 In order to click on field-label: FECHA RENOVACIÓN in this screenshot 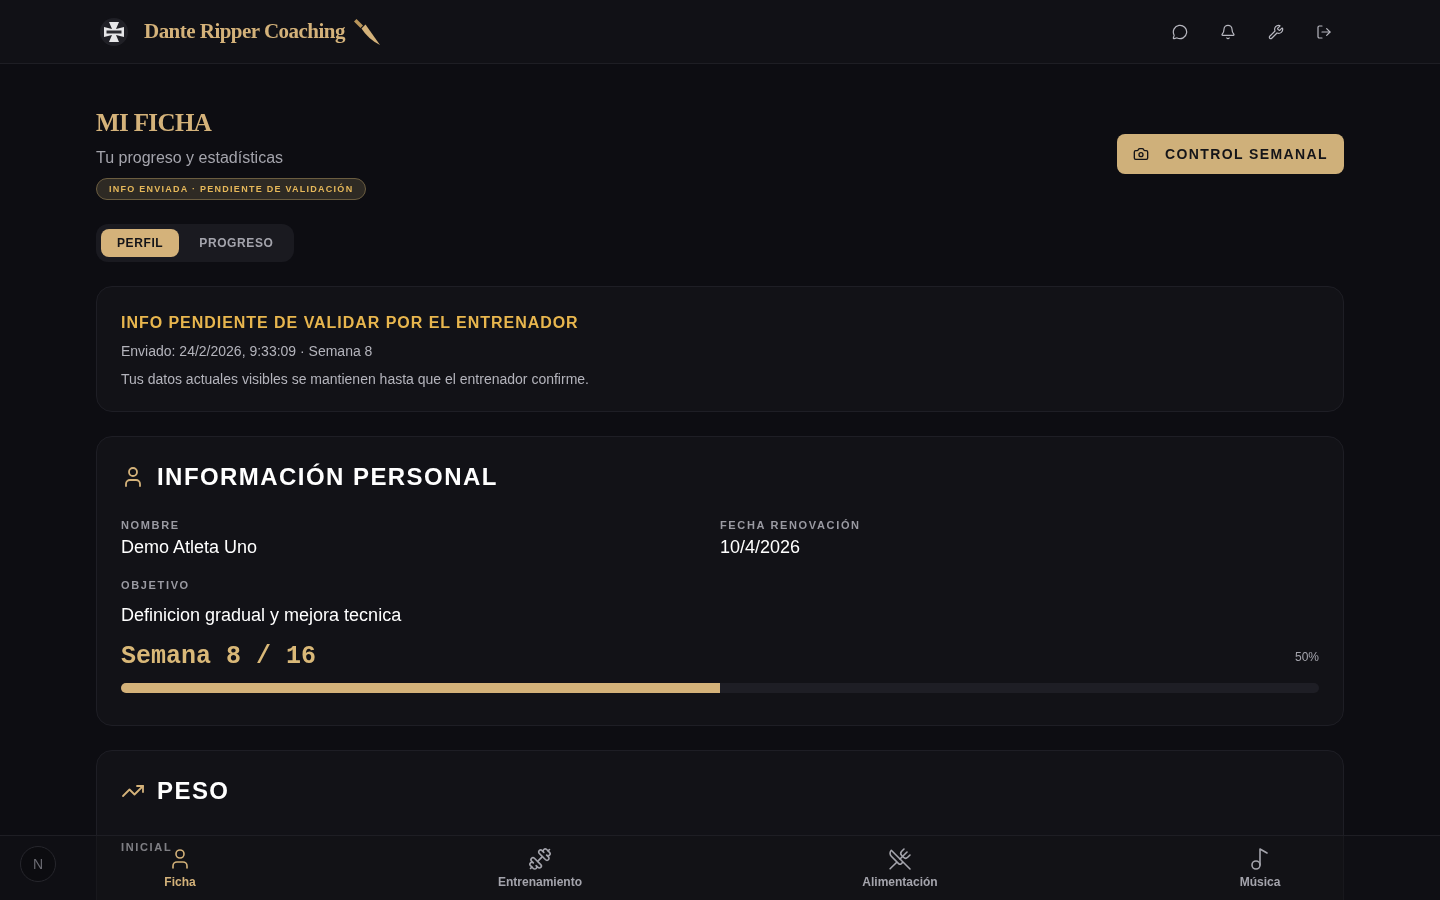, I will do `click(790, 525)`.